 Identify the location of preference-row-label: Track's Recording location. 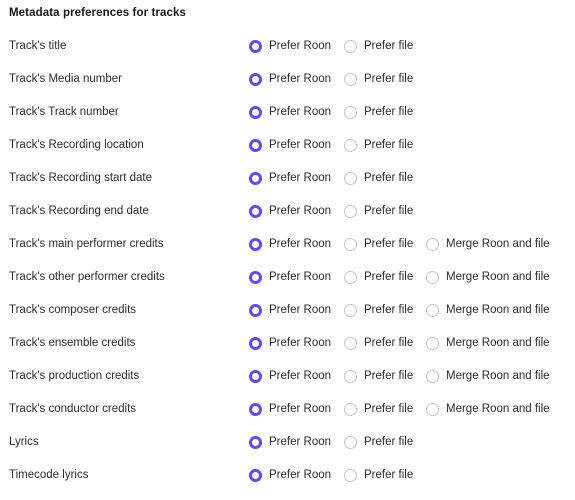
(76, 145).